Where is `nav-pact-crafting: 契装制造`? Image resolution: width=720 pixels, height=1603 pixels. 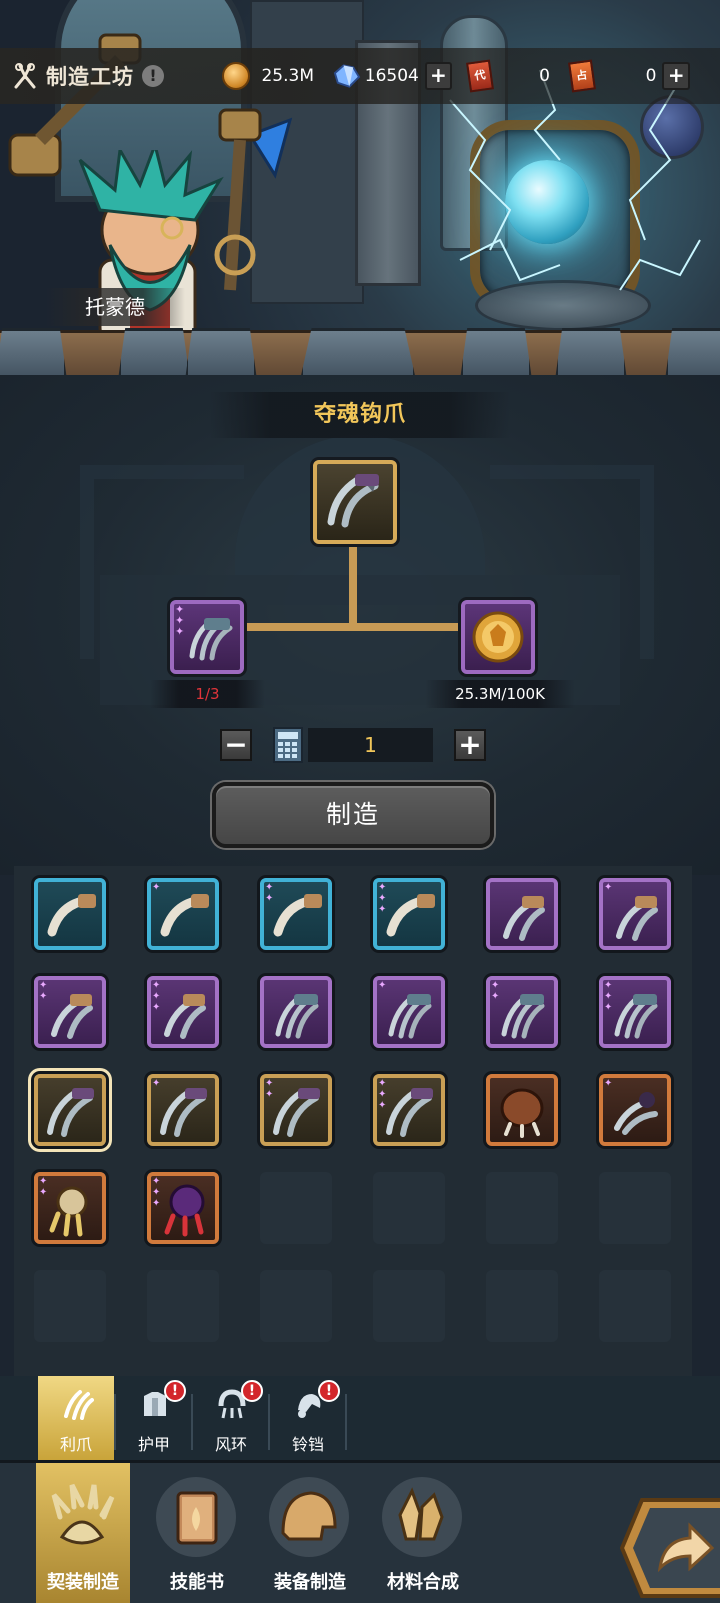 nav-pact-crafting: 契装制造 is located at coordinates (83, 1533).